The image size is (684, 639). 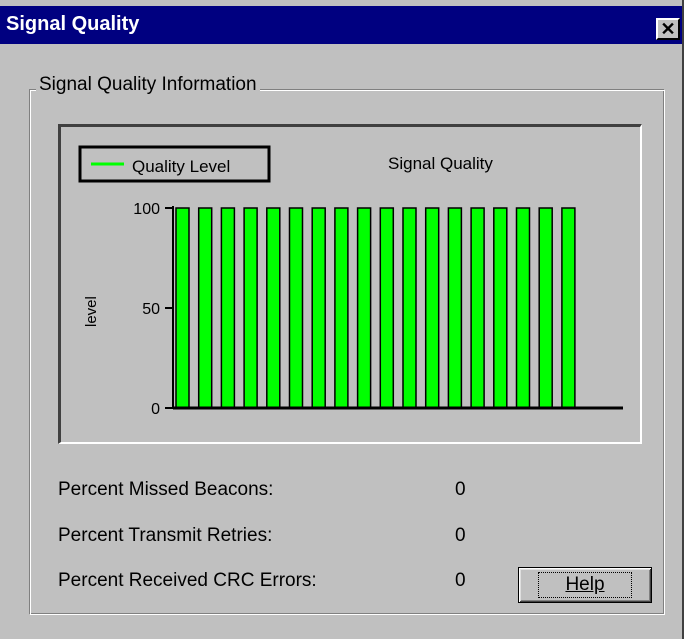 What do you see at coordinates (460, 580) in the screenshot?
I see `crc-errors-value: 0` at bounding box center [460, 580].